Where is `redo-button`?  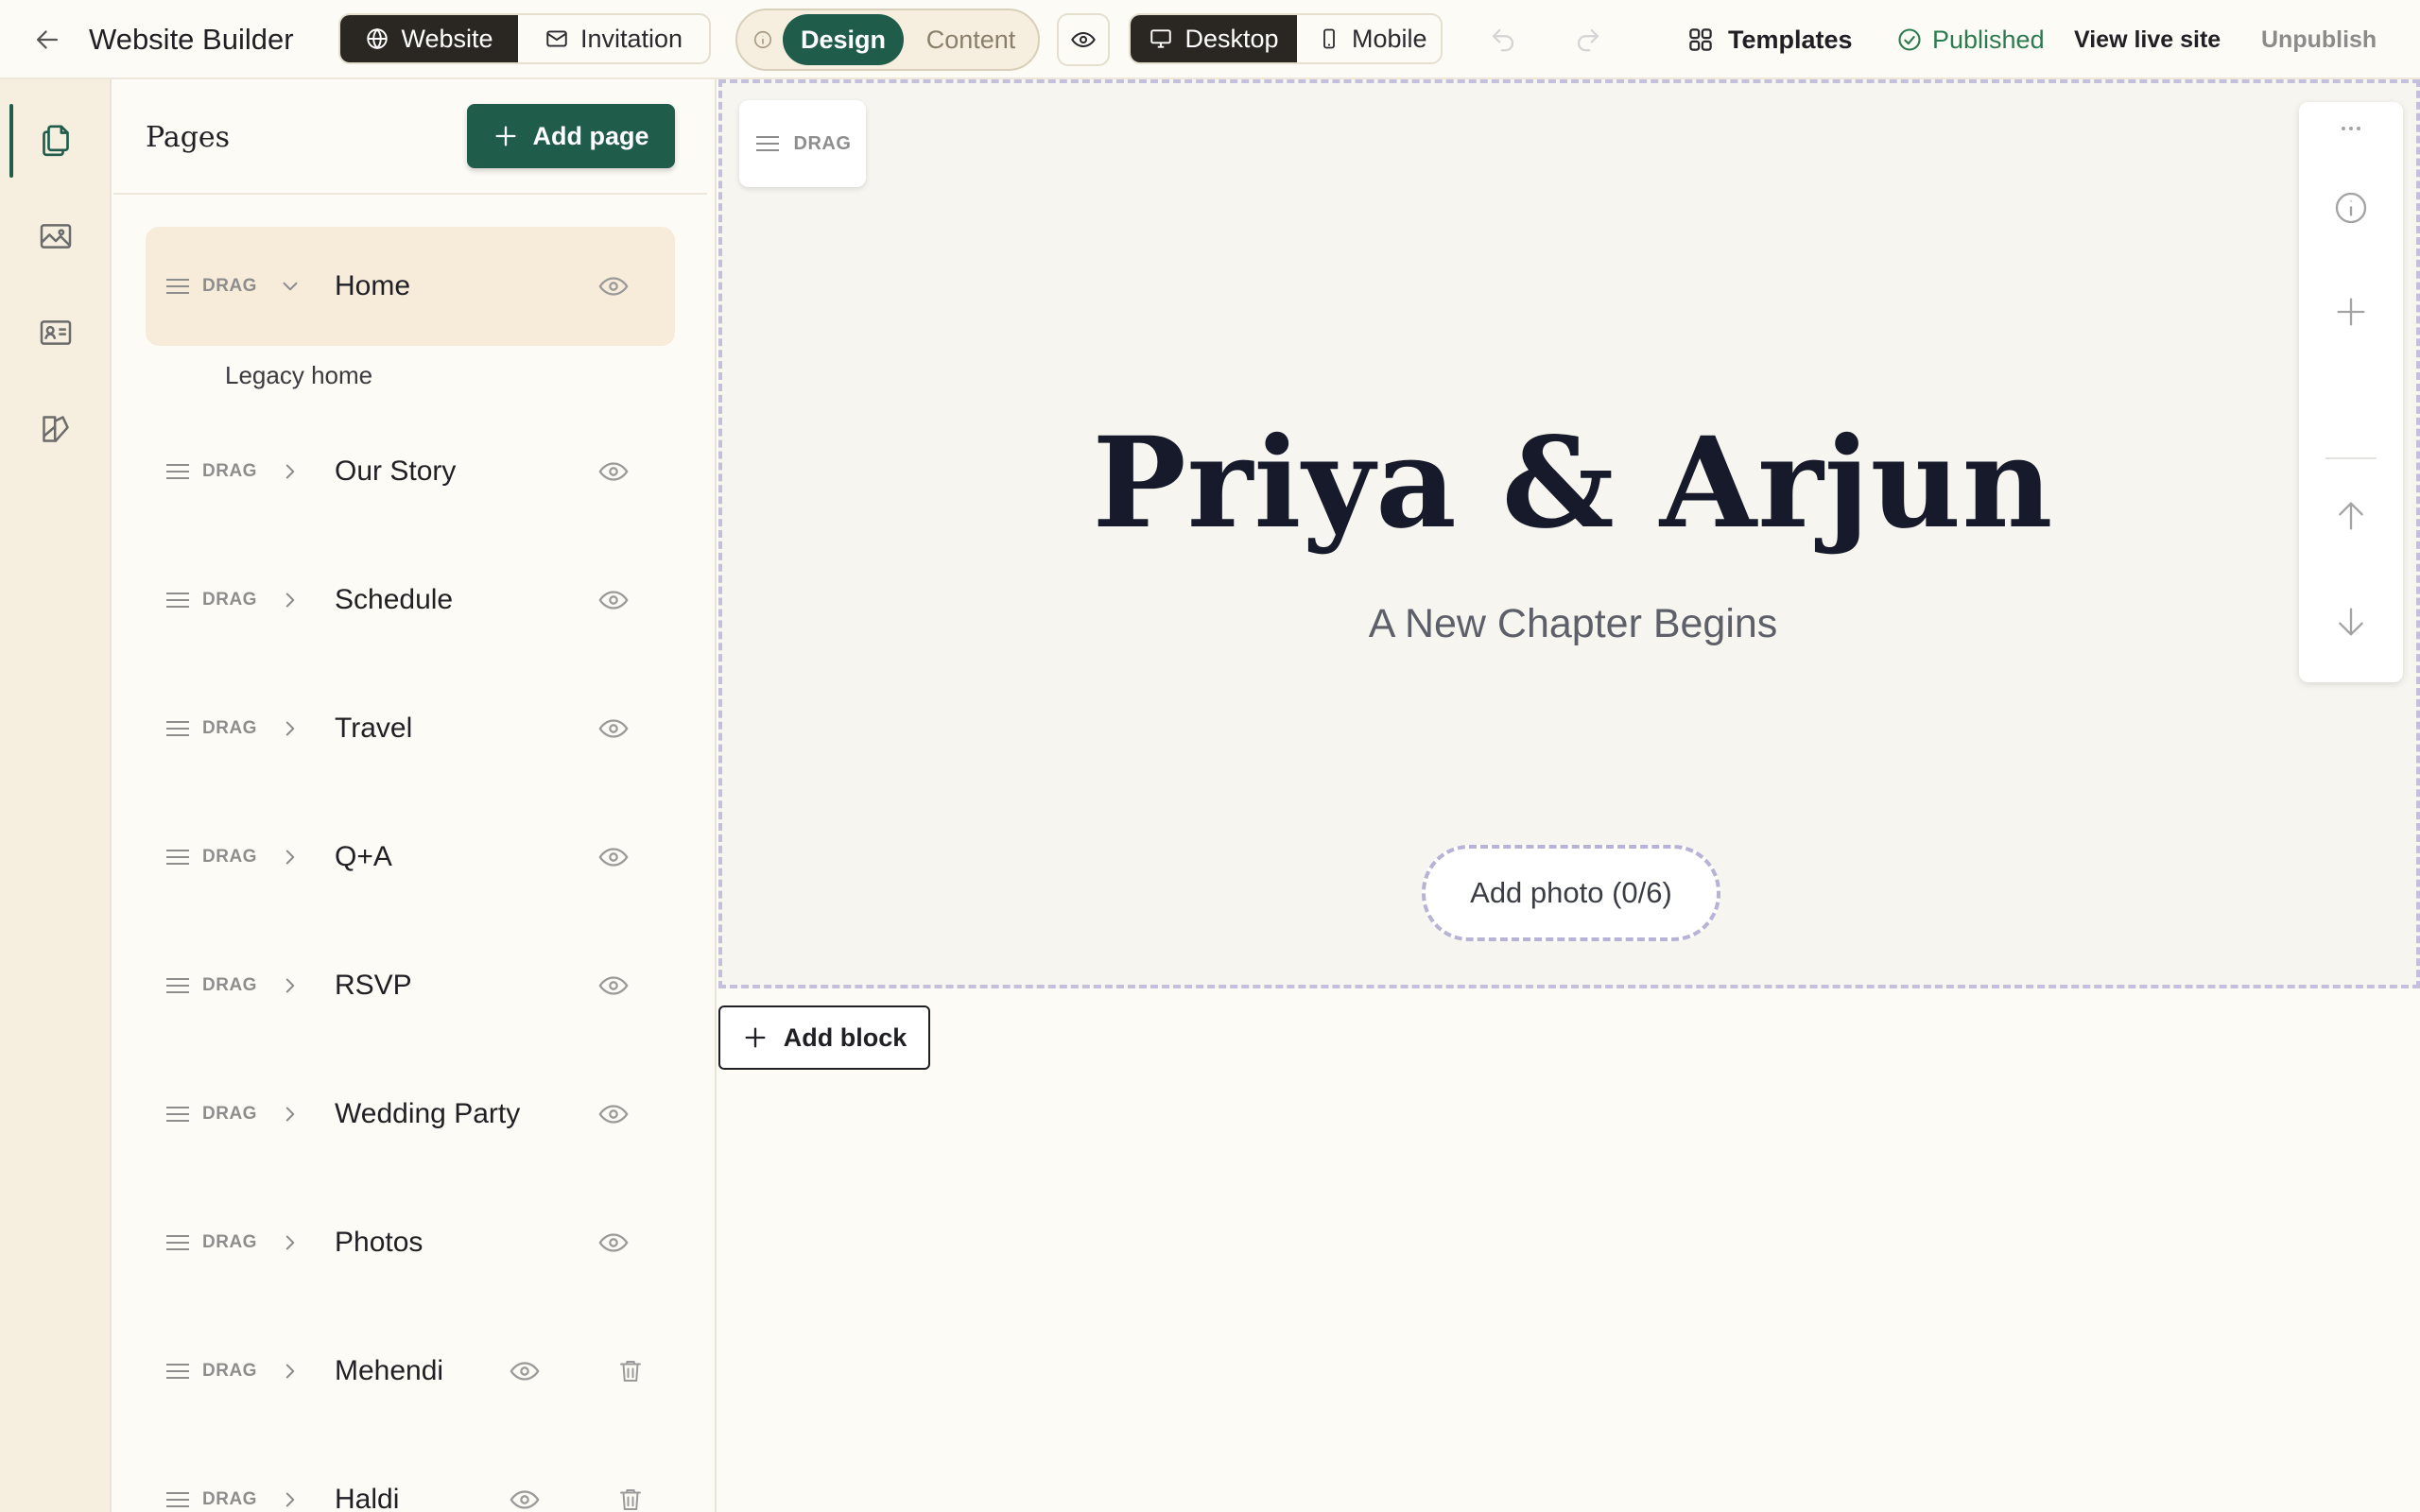
redo-button is located at coordinates (1588, 39).